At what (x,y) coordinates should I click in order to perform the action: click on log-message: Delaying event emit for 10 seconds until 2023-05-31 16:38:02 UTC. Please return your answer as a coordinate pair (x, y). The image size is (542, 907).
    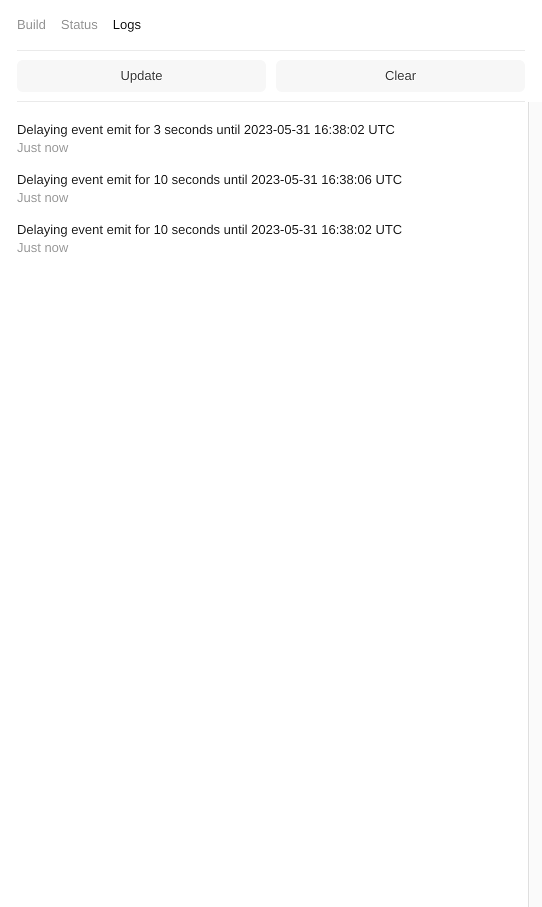
    Looking at the image, I should click on (210, 230).